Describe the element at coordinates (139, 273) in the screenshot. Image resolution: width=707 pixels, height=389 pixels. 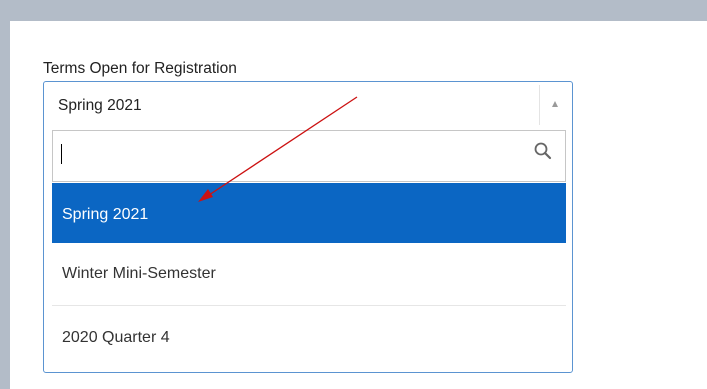
I see `term-option-label: Winter Mini-Semester` at that location.